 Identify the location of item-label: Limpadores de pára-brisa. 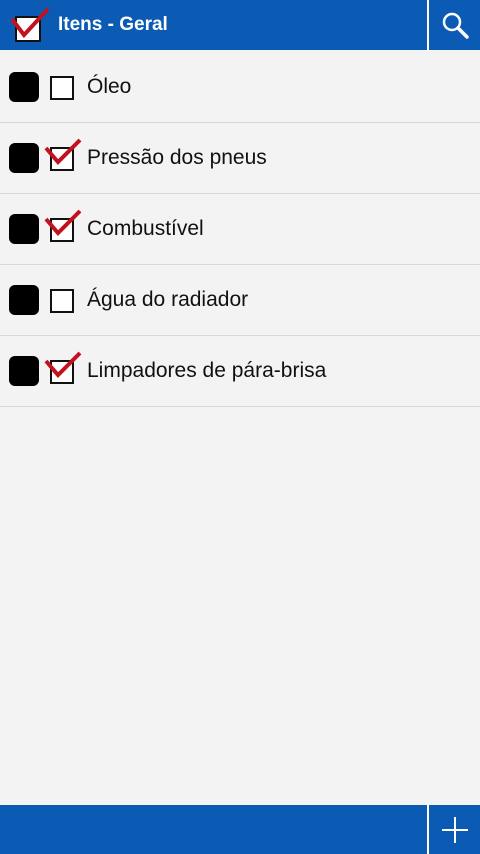
(207, 370).